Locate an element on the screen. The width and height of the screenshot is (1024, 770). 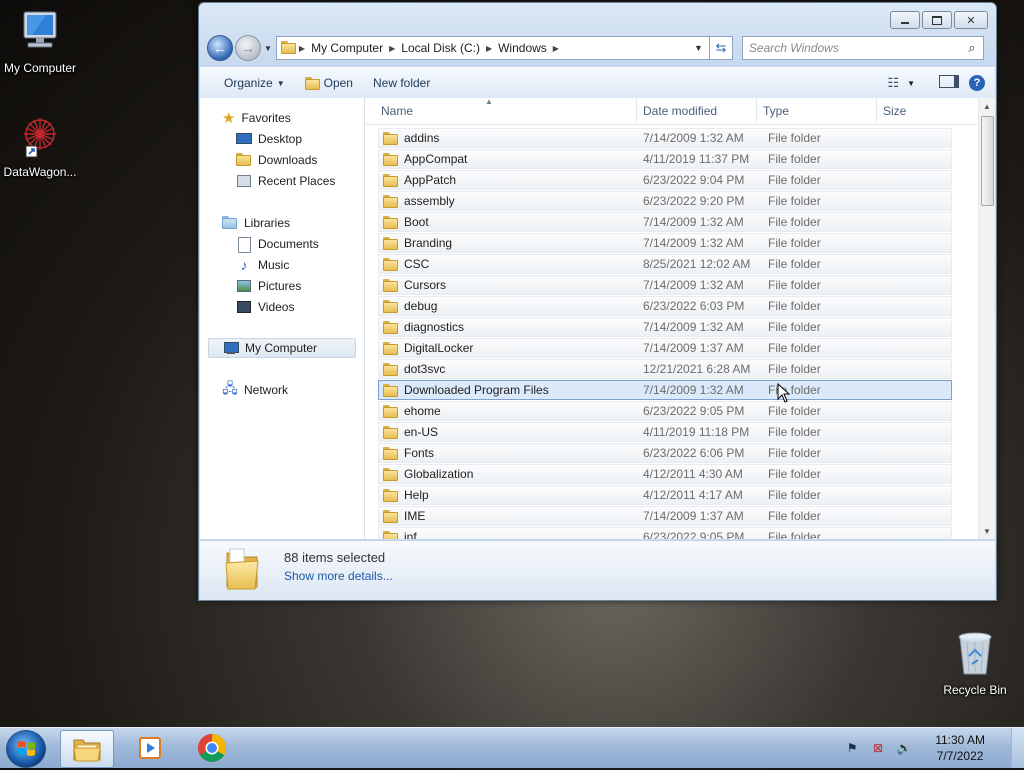
file-row: debug 6/23/2022 6:03 PM File folder is located at coordinates (665, 306).